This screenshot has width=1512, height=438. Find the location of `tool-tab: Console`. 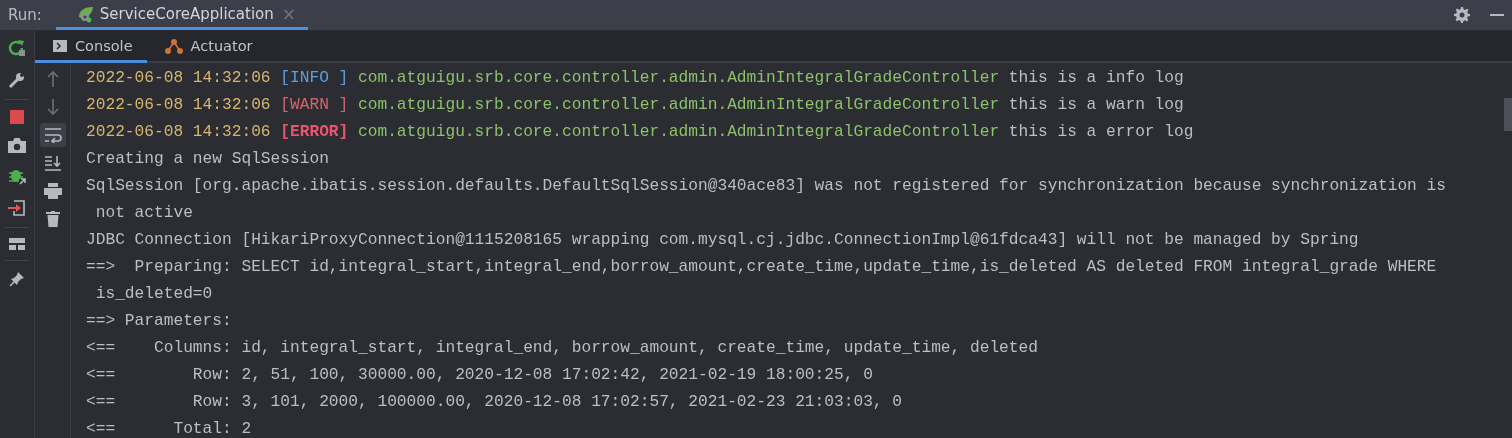

tool-tab: Console is located at coordinates (91, 47).